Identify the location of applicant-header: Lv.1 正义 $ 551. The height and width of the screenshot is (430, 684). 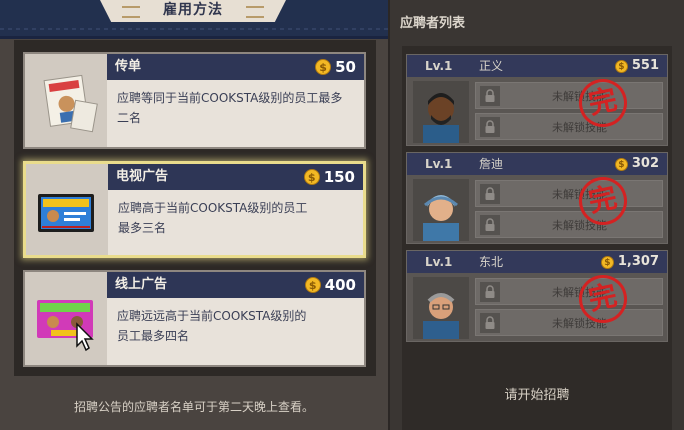
(537, 66).